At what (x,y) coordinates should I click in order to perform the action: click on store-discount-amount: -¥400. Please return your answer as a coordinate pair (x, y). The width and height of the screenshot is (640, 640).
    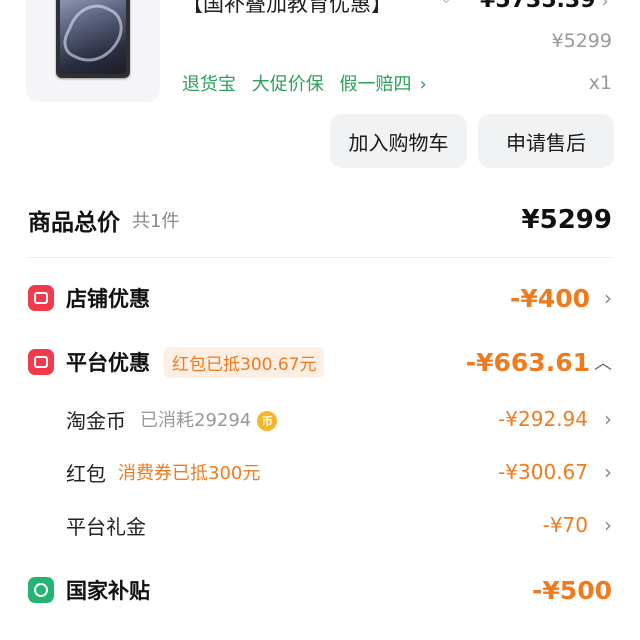
    Looking at the image, I should click on (550, 298).